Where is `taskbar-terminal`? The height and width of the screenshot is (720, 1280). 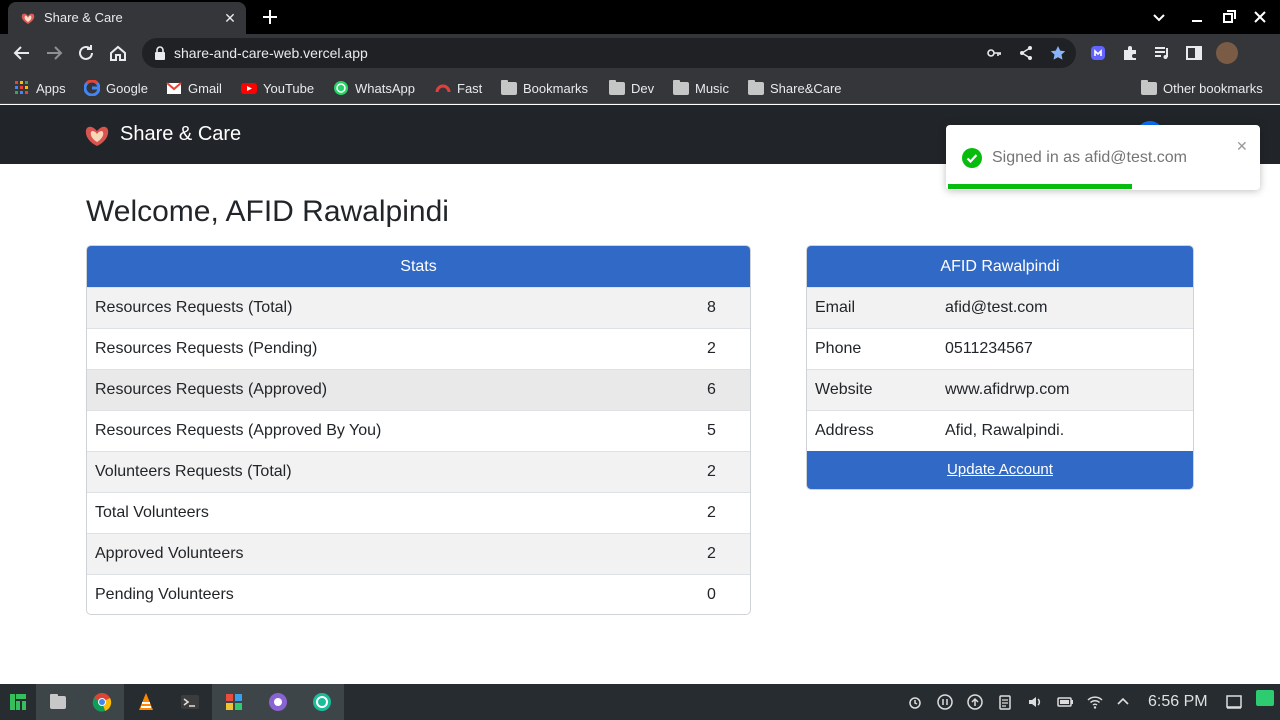 taskbar-terminal is located at coordinates (190, 702).